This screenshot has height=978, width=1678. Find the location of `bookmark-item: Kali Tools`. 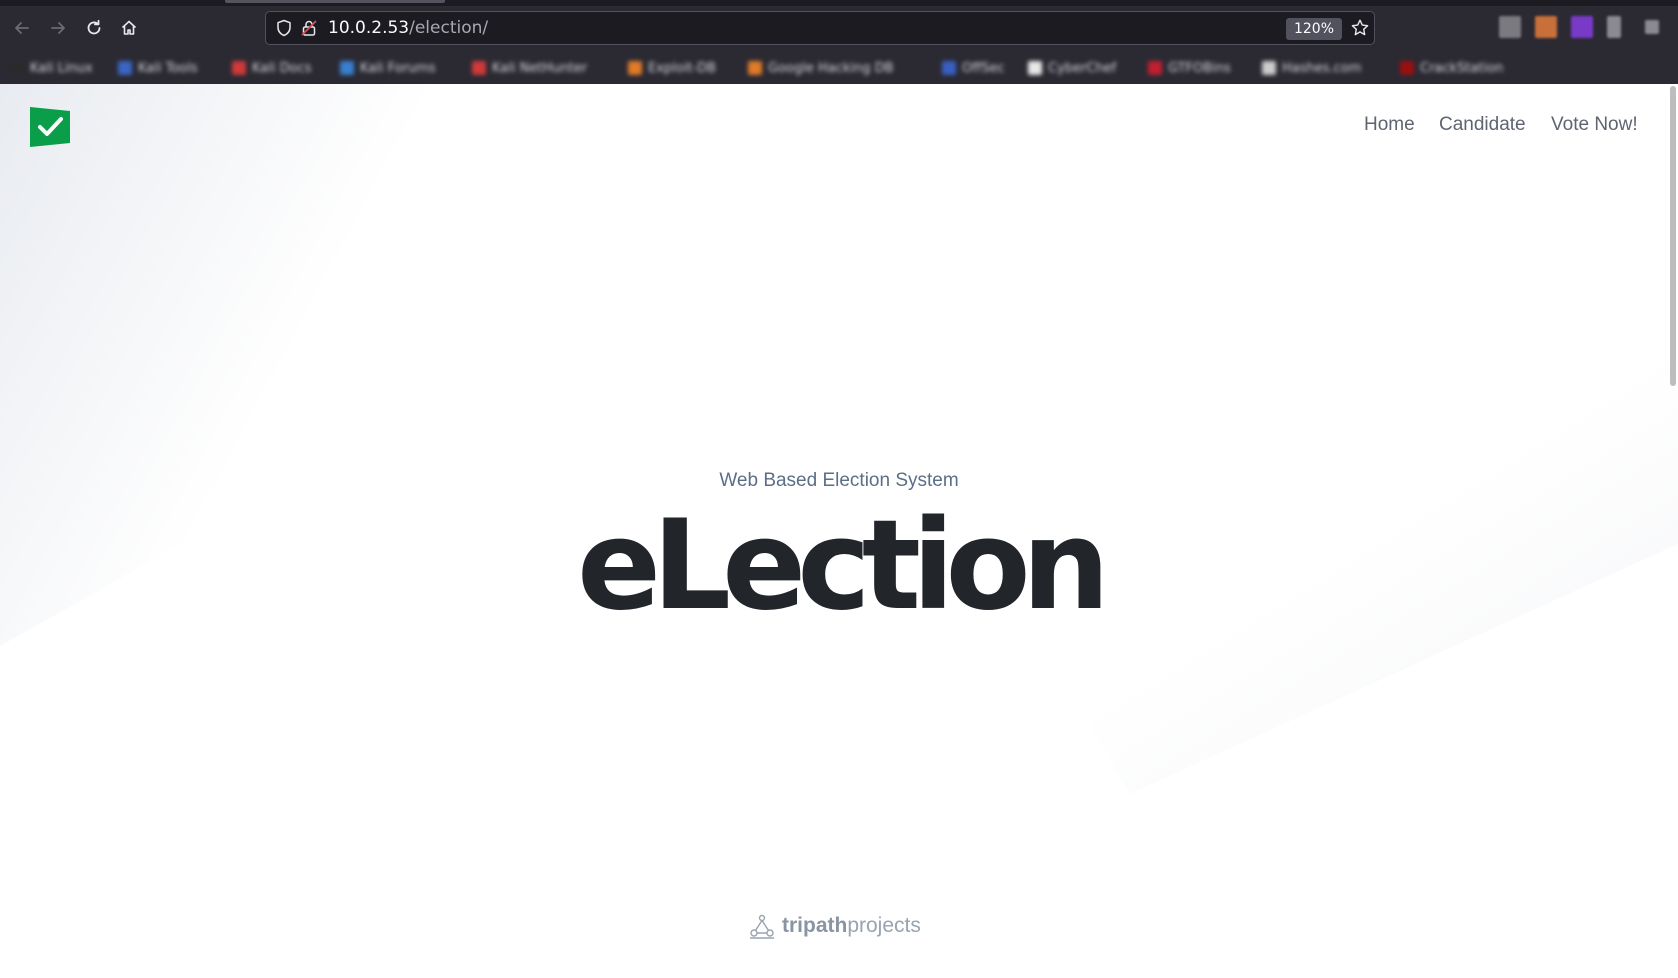

bookmark-item: Kali Tools is located at coordinates (158, 68).